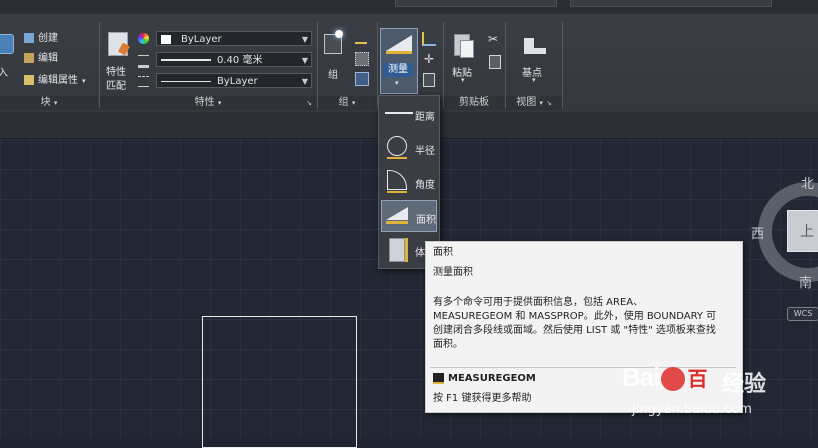  I want to click on create-block-button: 创建, so click(41, 39).